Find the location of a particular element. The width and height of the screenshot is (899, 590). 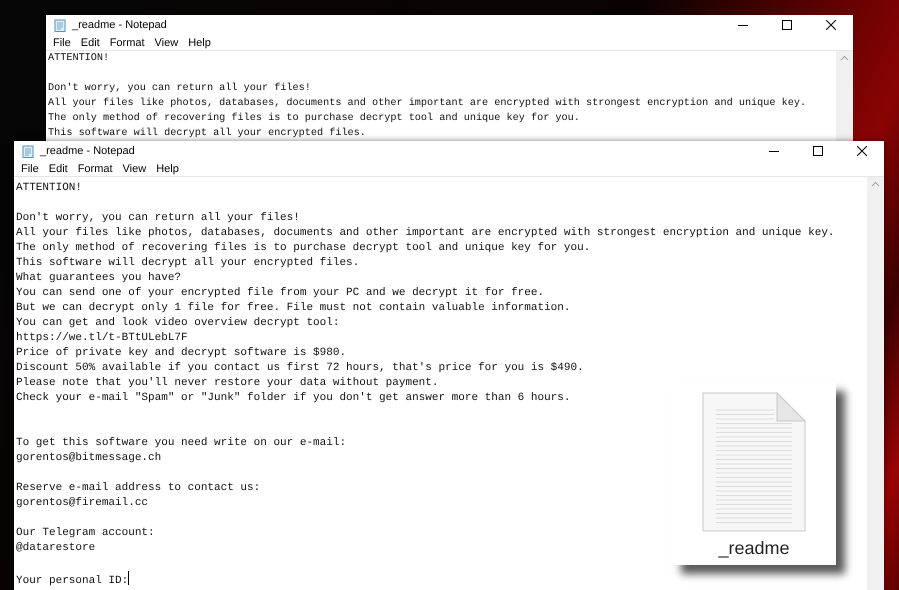

text-line: Our Telegram account: is located at coordinates (85, 533).